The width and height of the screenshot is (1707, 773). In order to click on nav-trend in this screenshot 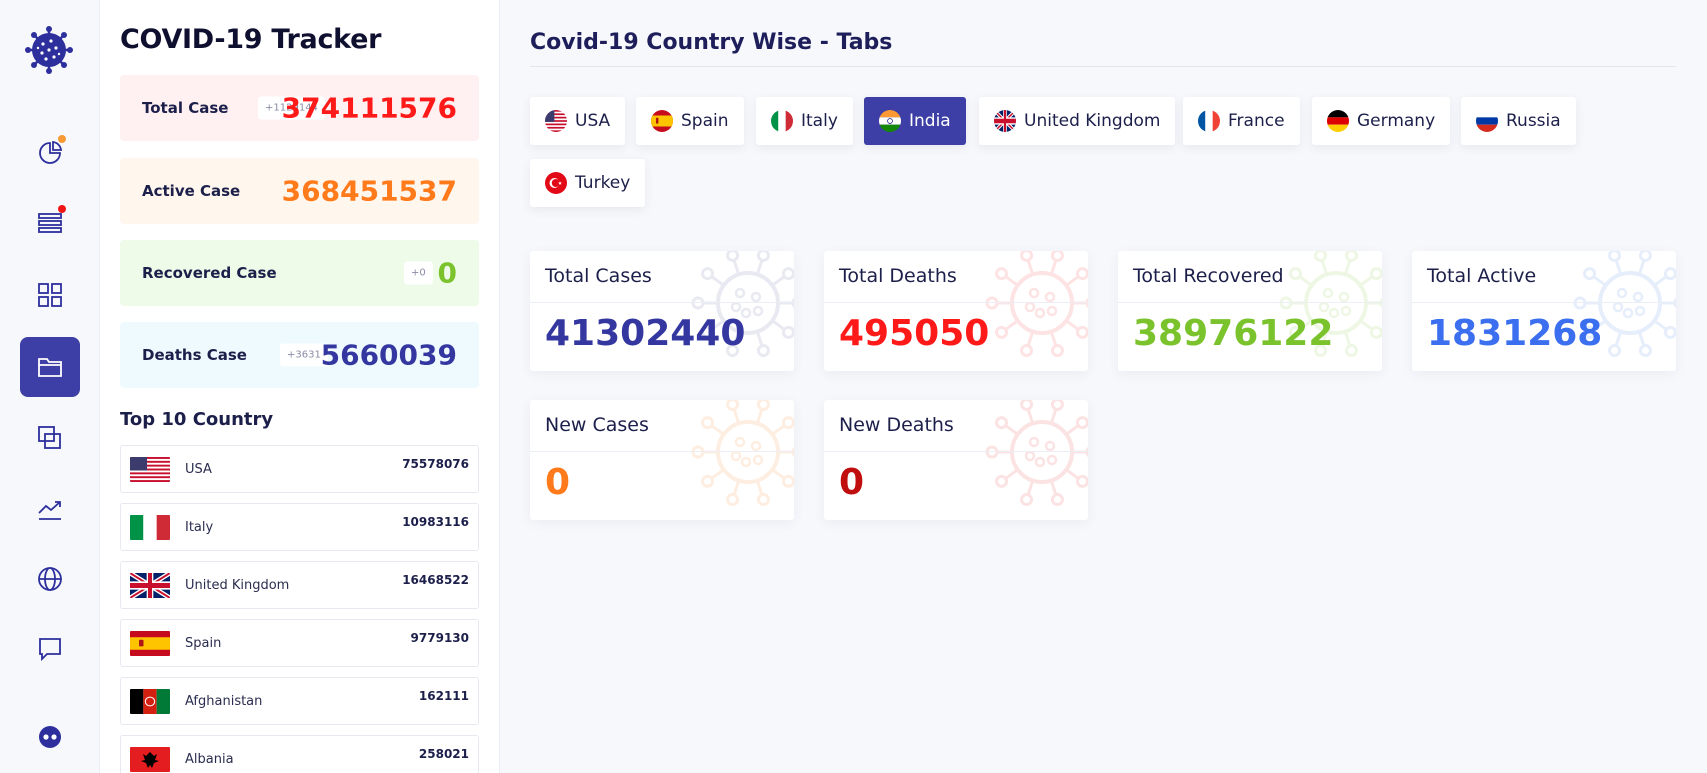, I will do `click(50, 509)`.